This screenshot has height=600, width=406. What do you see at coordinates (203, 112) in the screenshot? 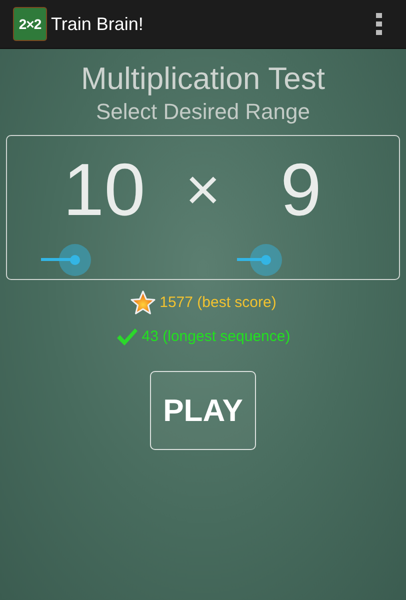
I see `screen-subtitle: Select Desired Range` at bounding box center [203, 112].